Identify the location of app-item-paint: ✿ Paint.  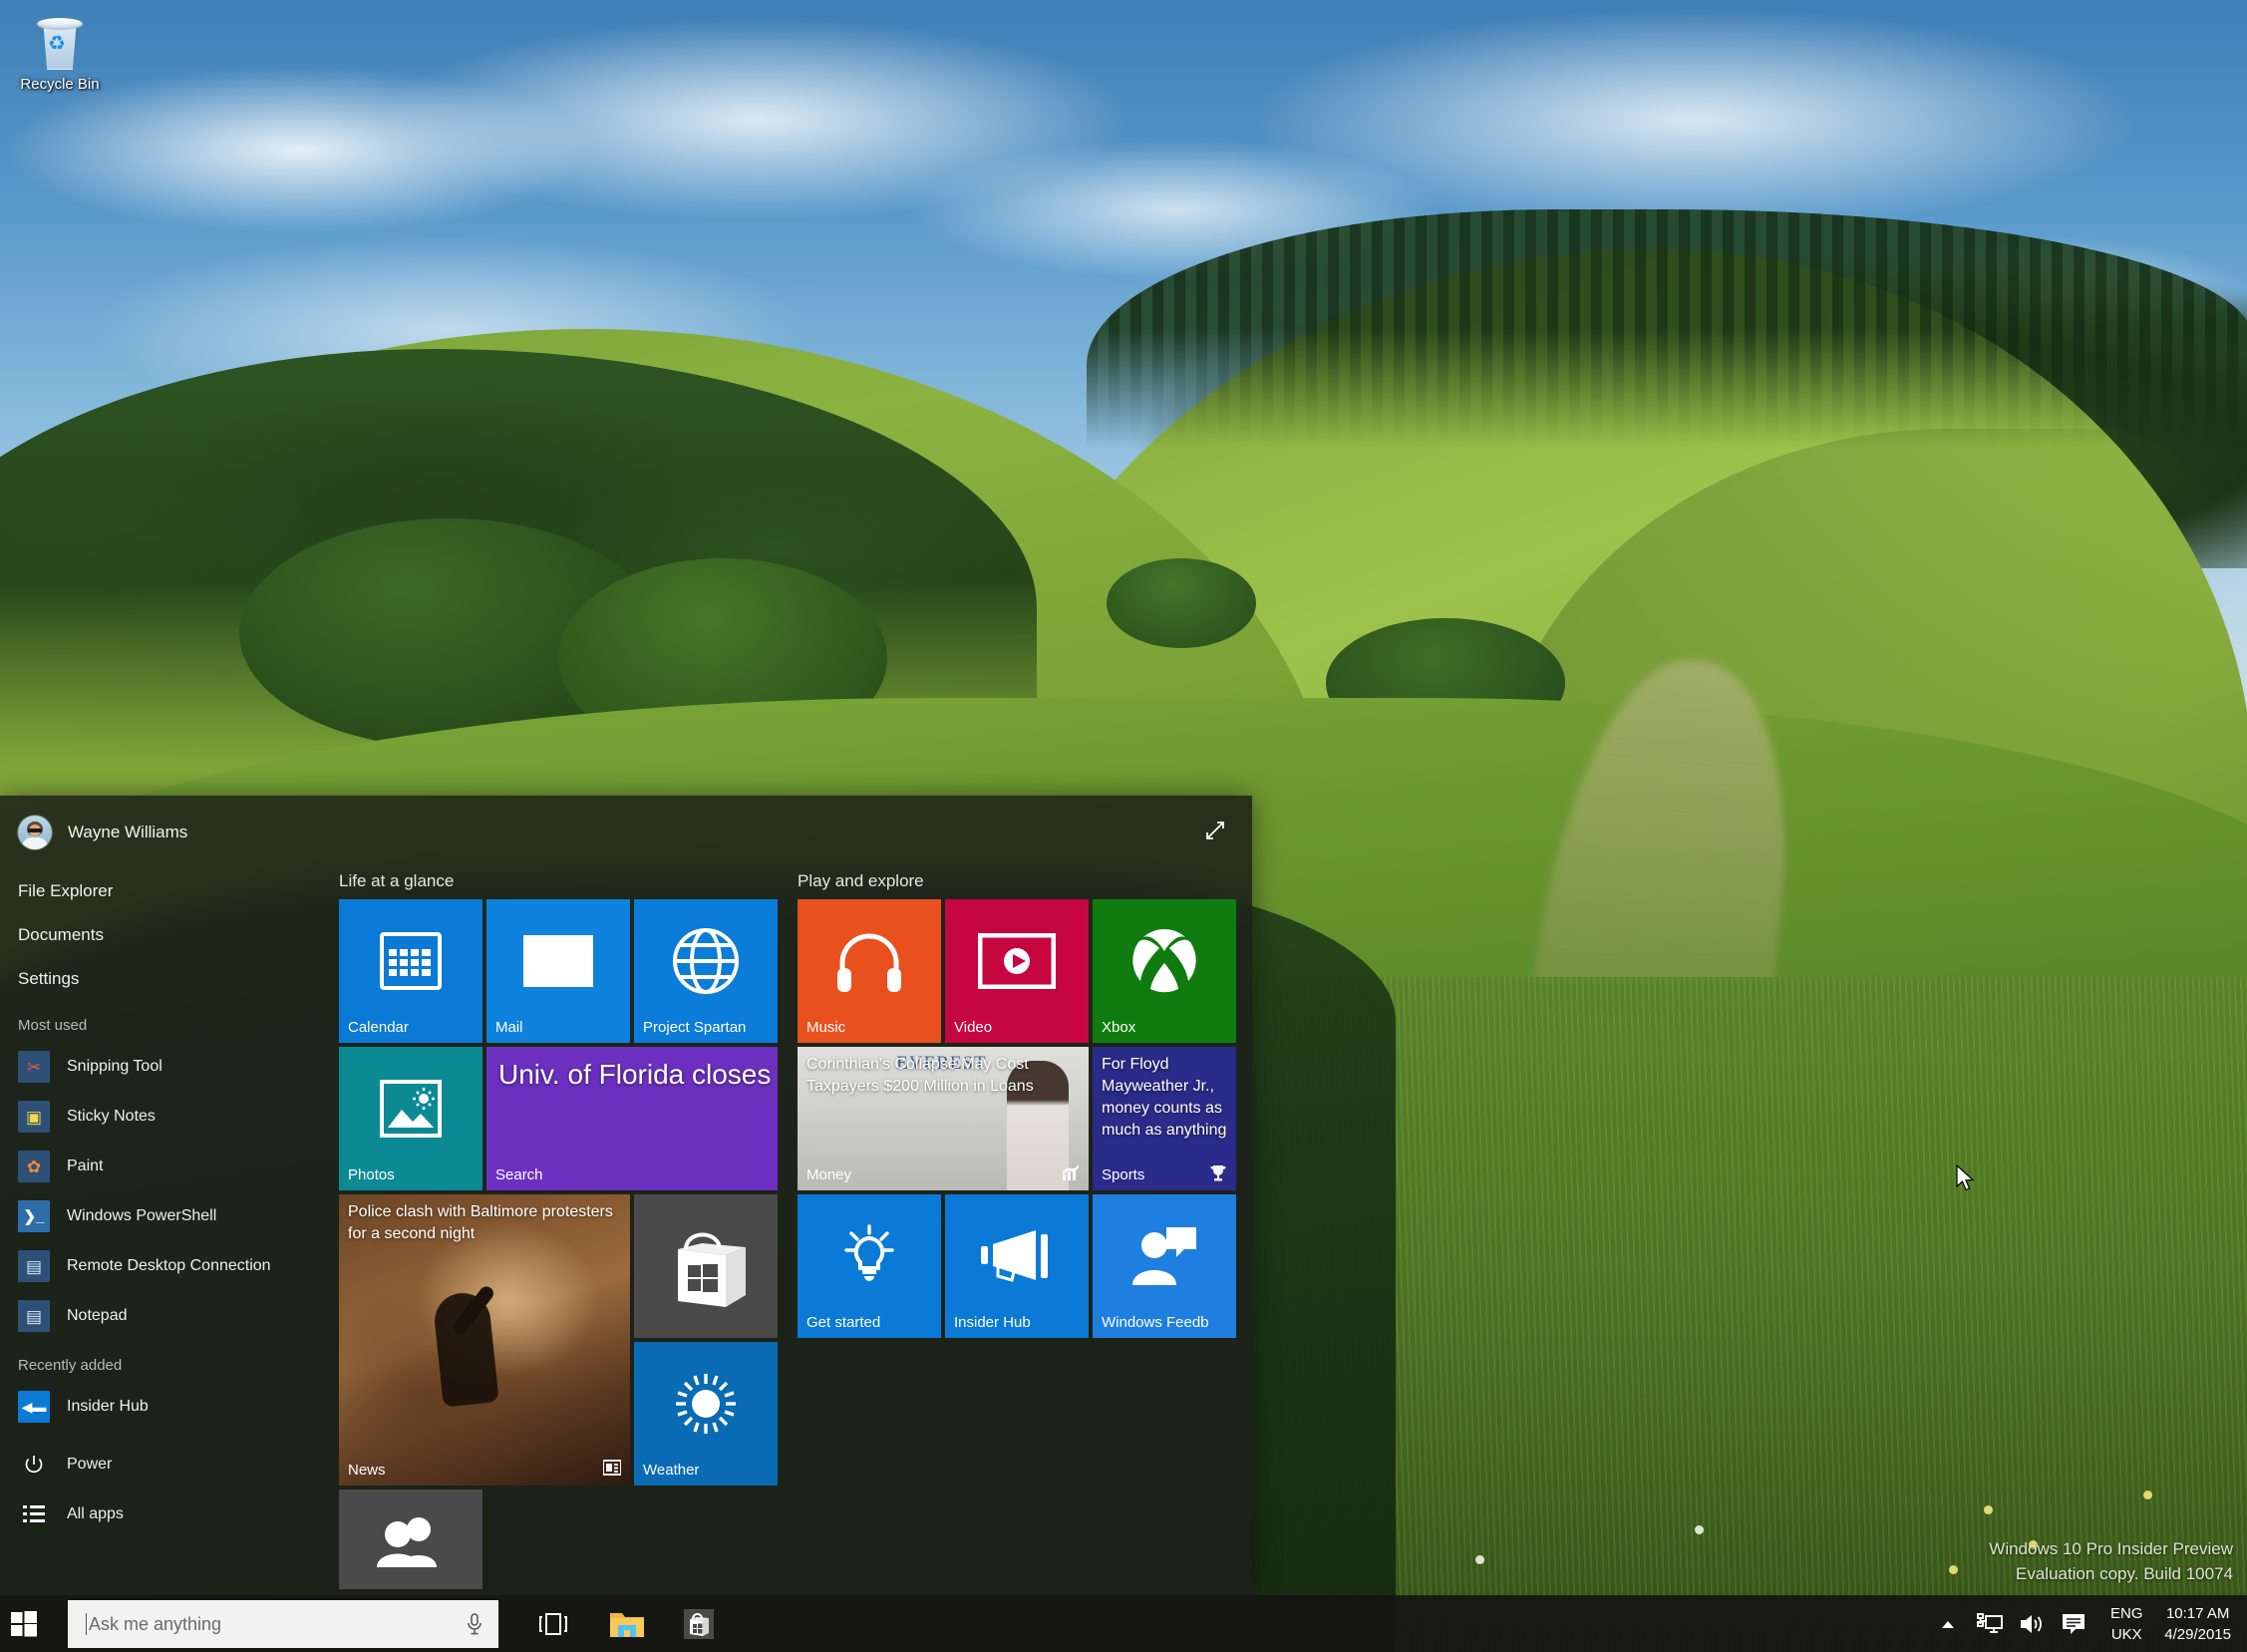
(117, 1166).